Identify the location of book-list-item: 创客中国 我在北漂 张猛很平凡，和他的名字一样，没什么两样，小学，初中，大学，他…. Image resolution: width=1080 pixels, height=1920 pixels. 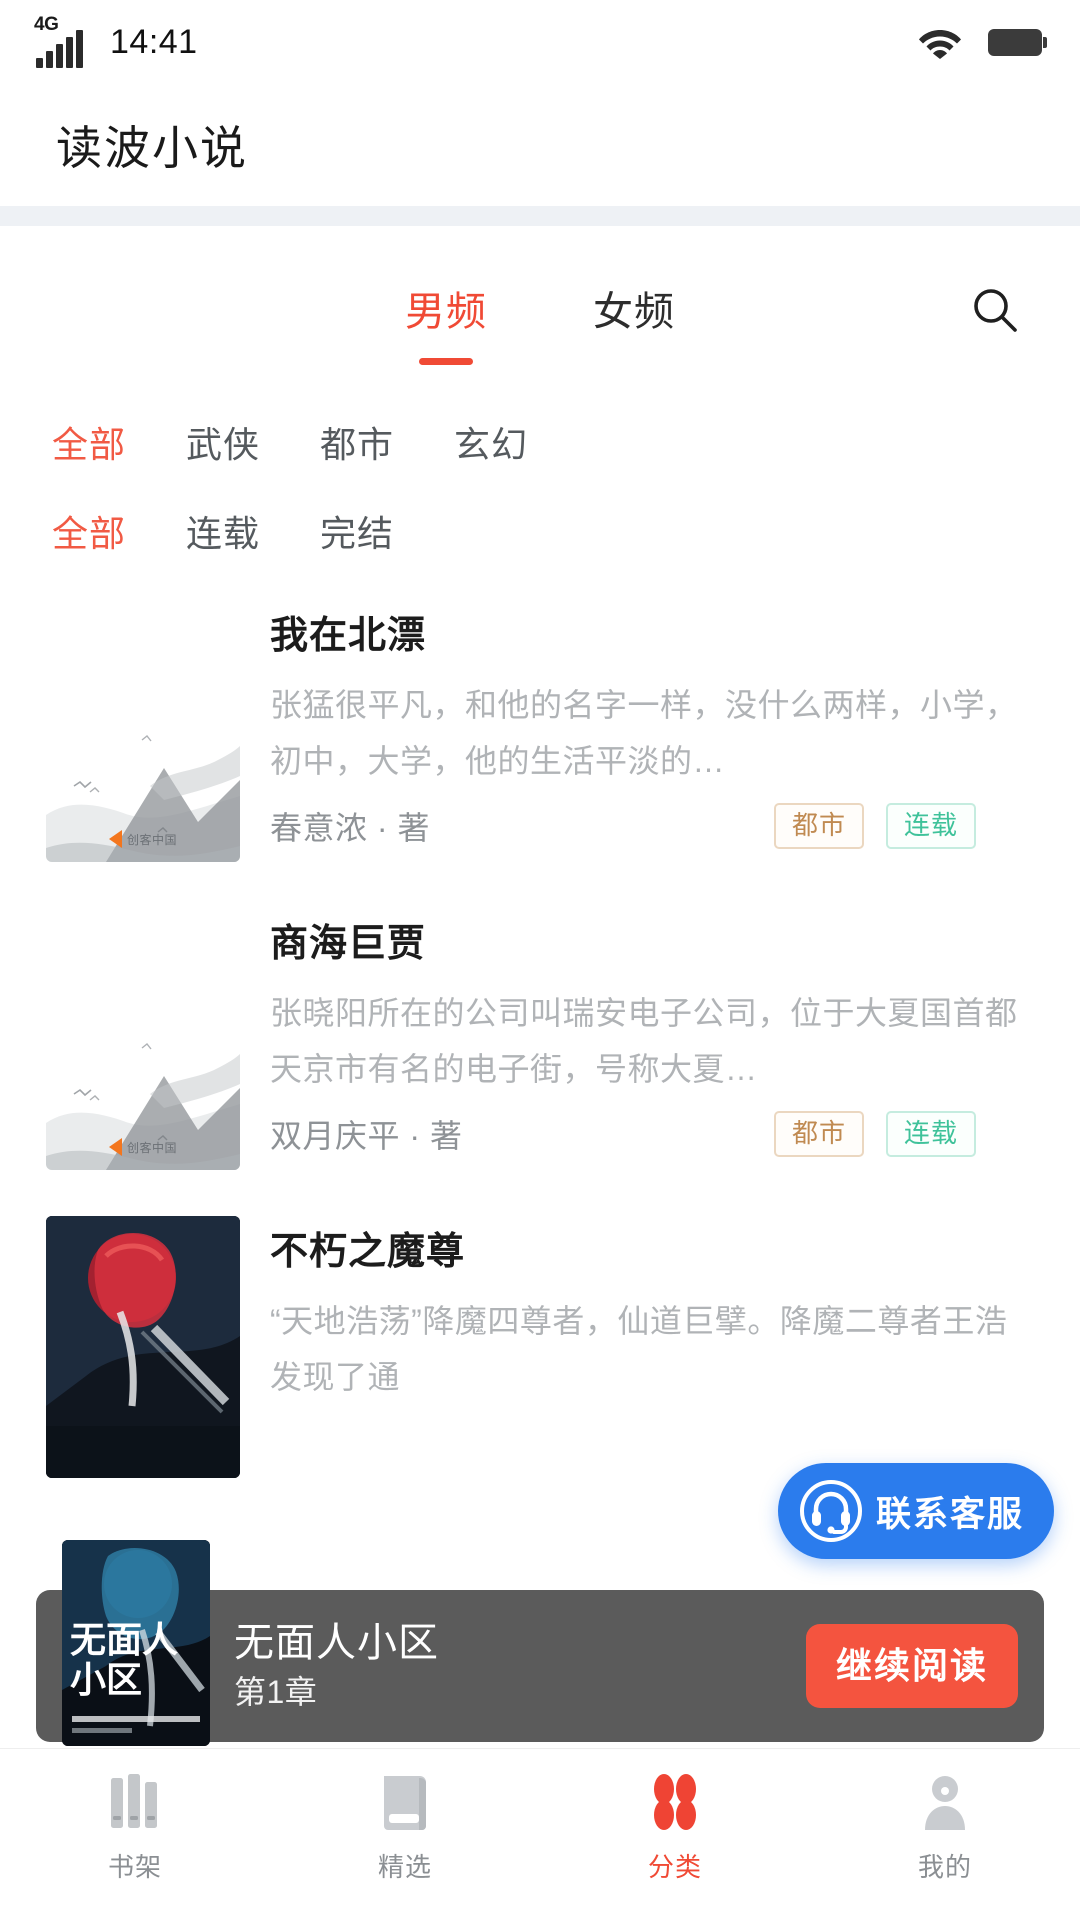
(540, 731).